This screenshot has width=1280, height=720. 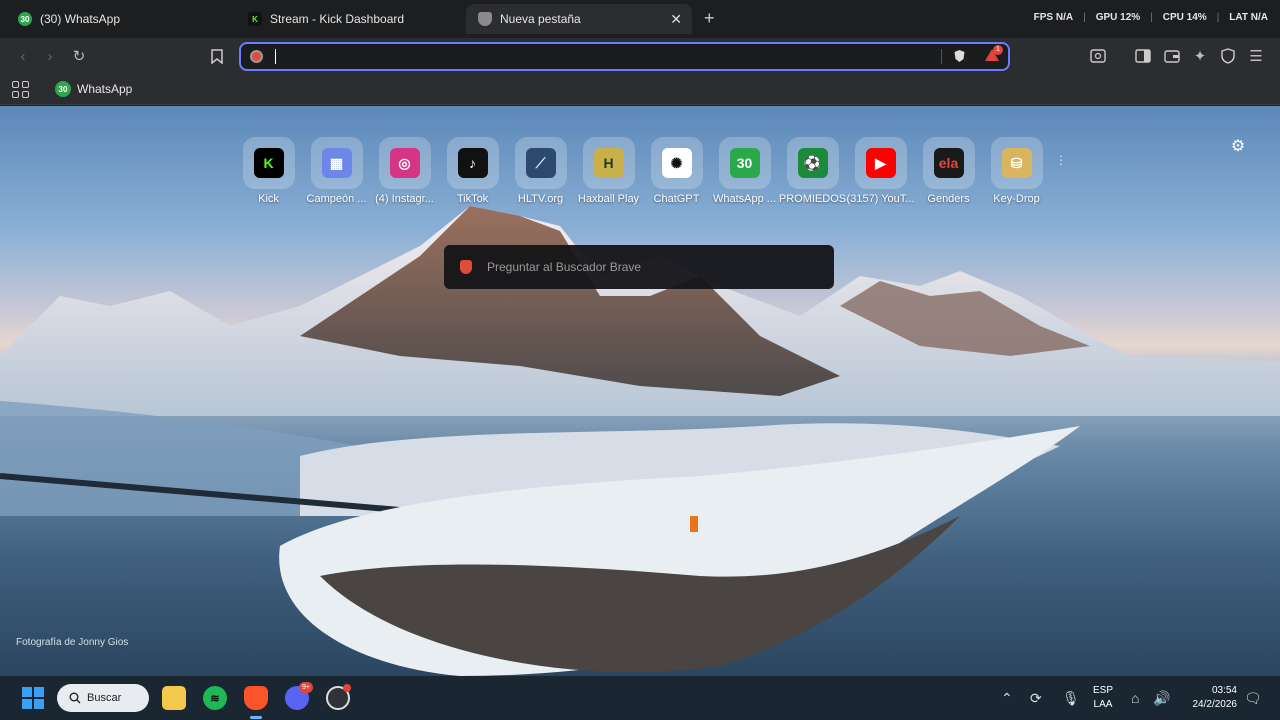 I want to click on lat-stat: LAT N/A, so click(x=1248, y=17).